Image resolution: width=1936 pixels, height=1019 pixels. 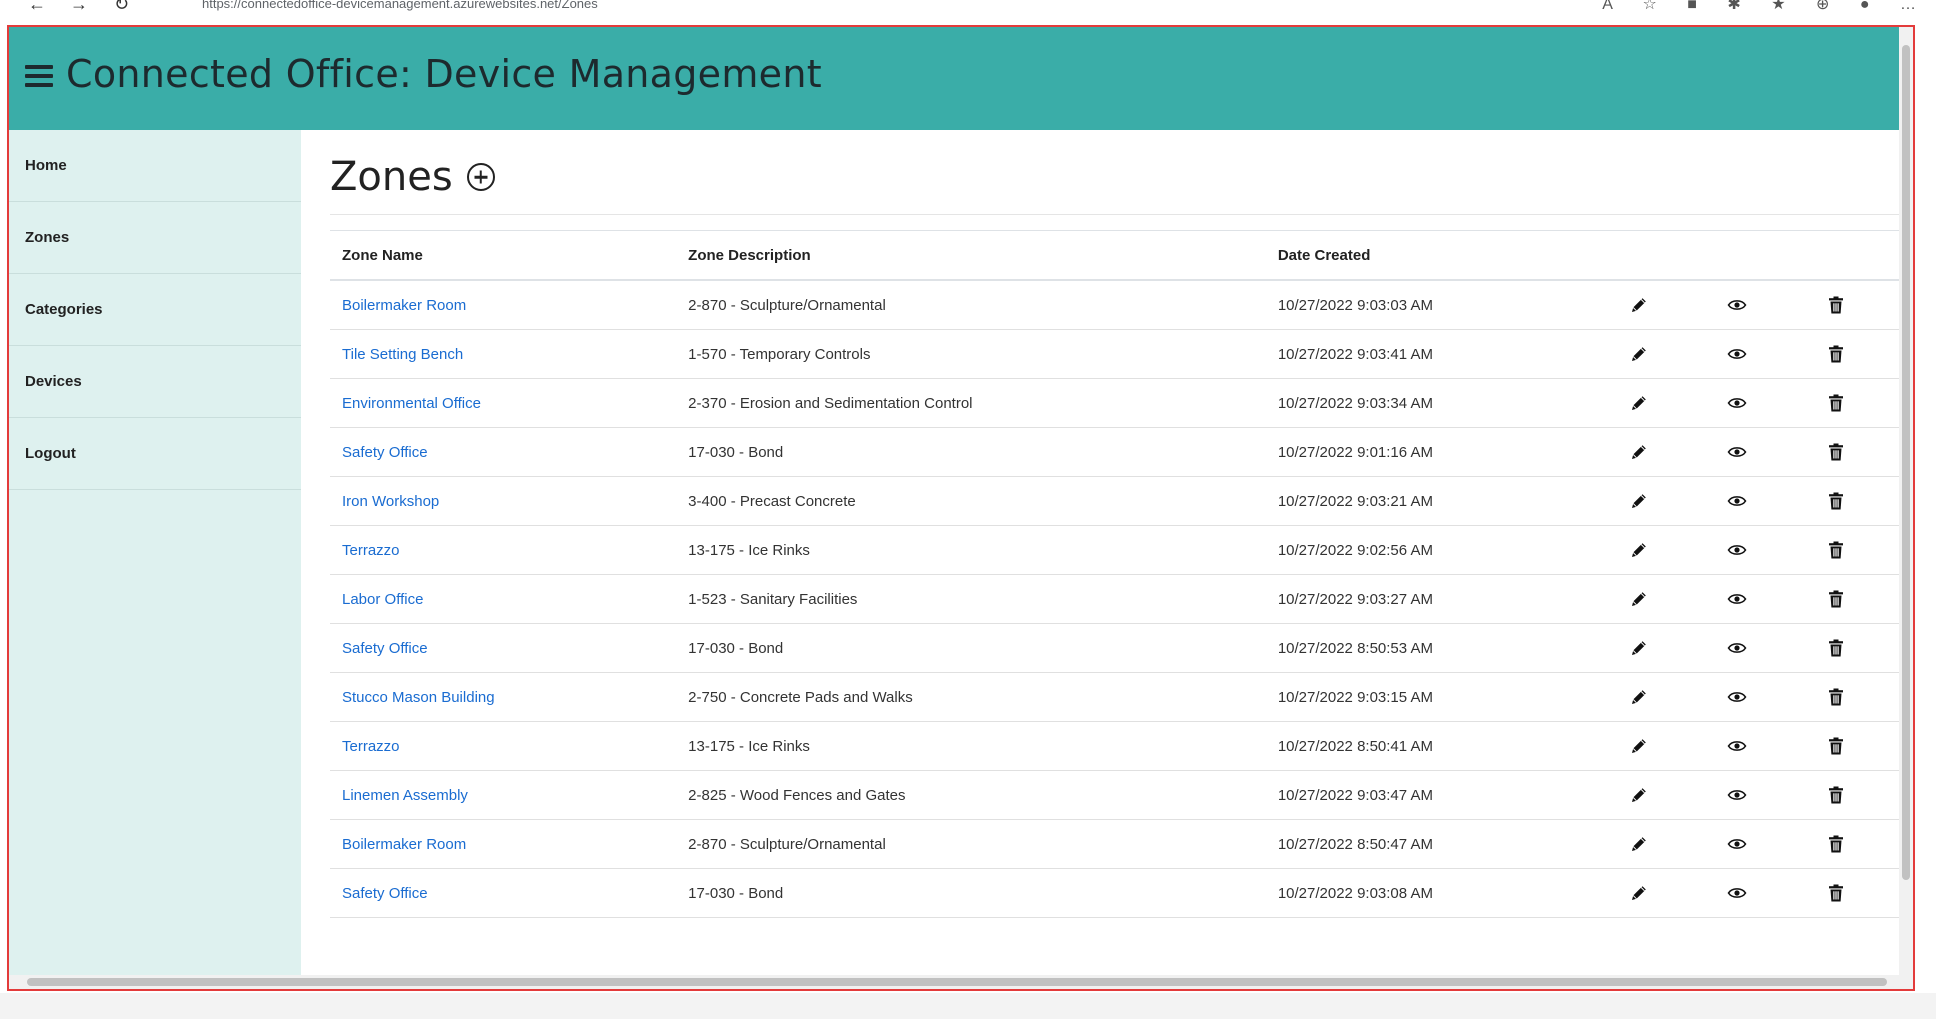 I want to click on zone-name-link: Labor Office, so click(x=382, y=599).